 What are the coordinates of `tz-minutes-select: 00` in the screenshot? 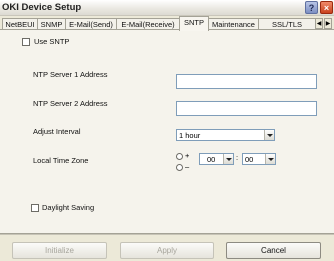 It's located at (259, 159).